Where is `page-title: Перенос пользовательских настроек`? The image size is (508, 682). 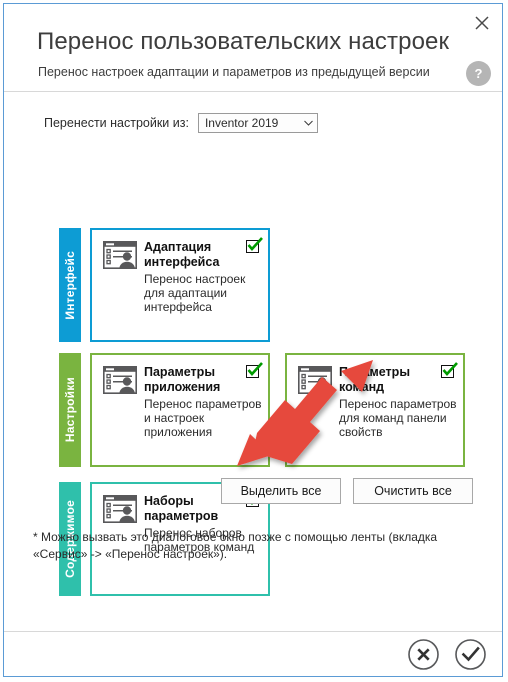 page-title: Перенос пользовательских настроек is located at coordinates (243, 41).